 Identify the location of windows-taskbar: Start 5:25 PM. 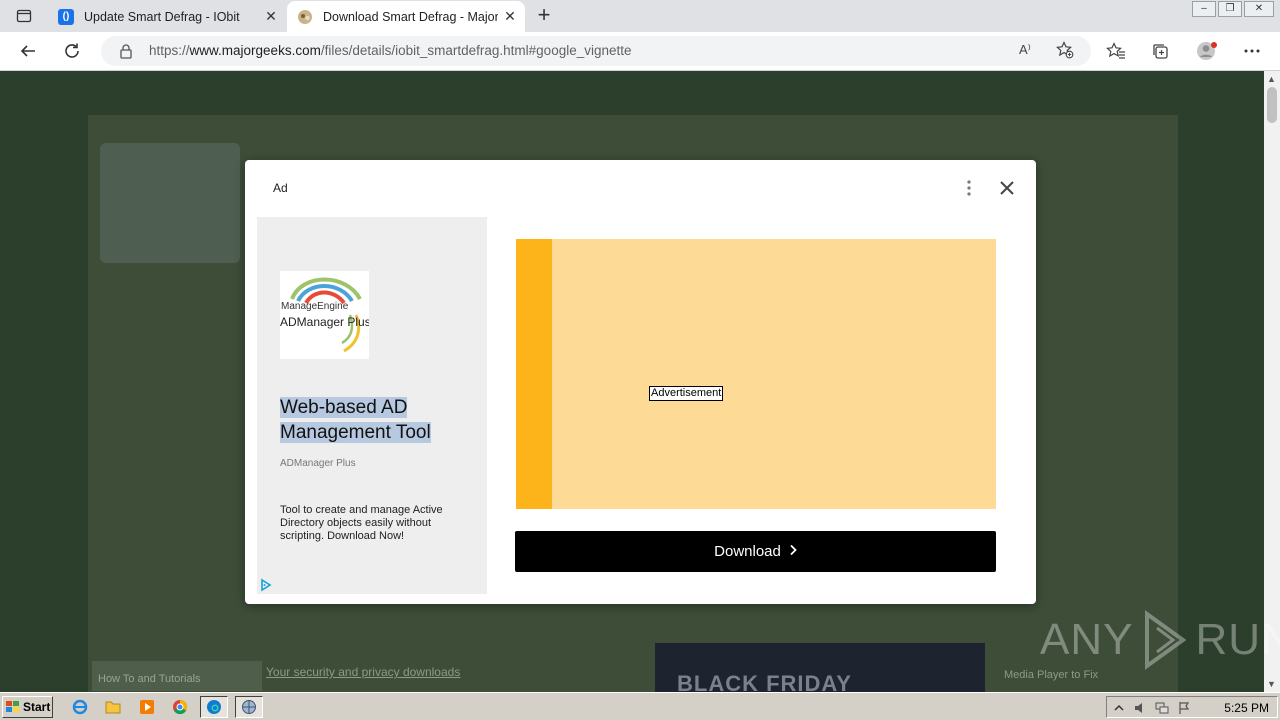
(640, 706).